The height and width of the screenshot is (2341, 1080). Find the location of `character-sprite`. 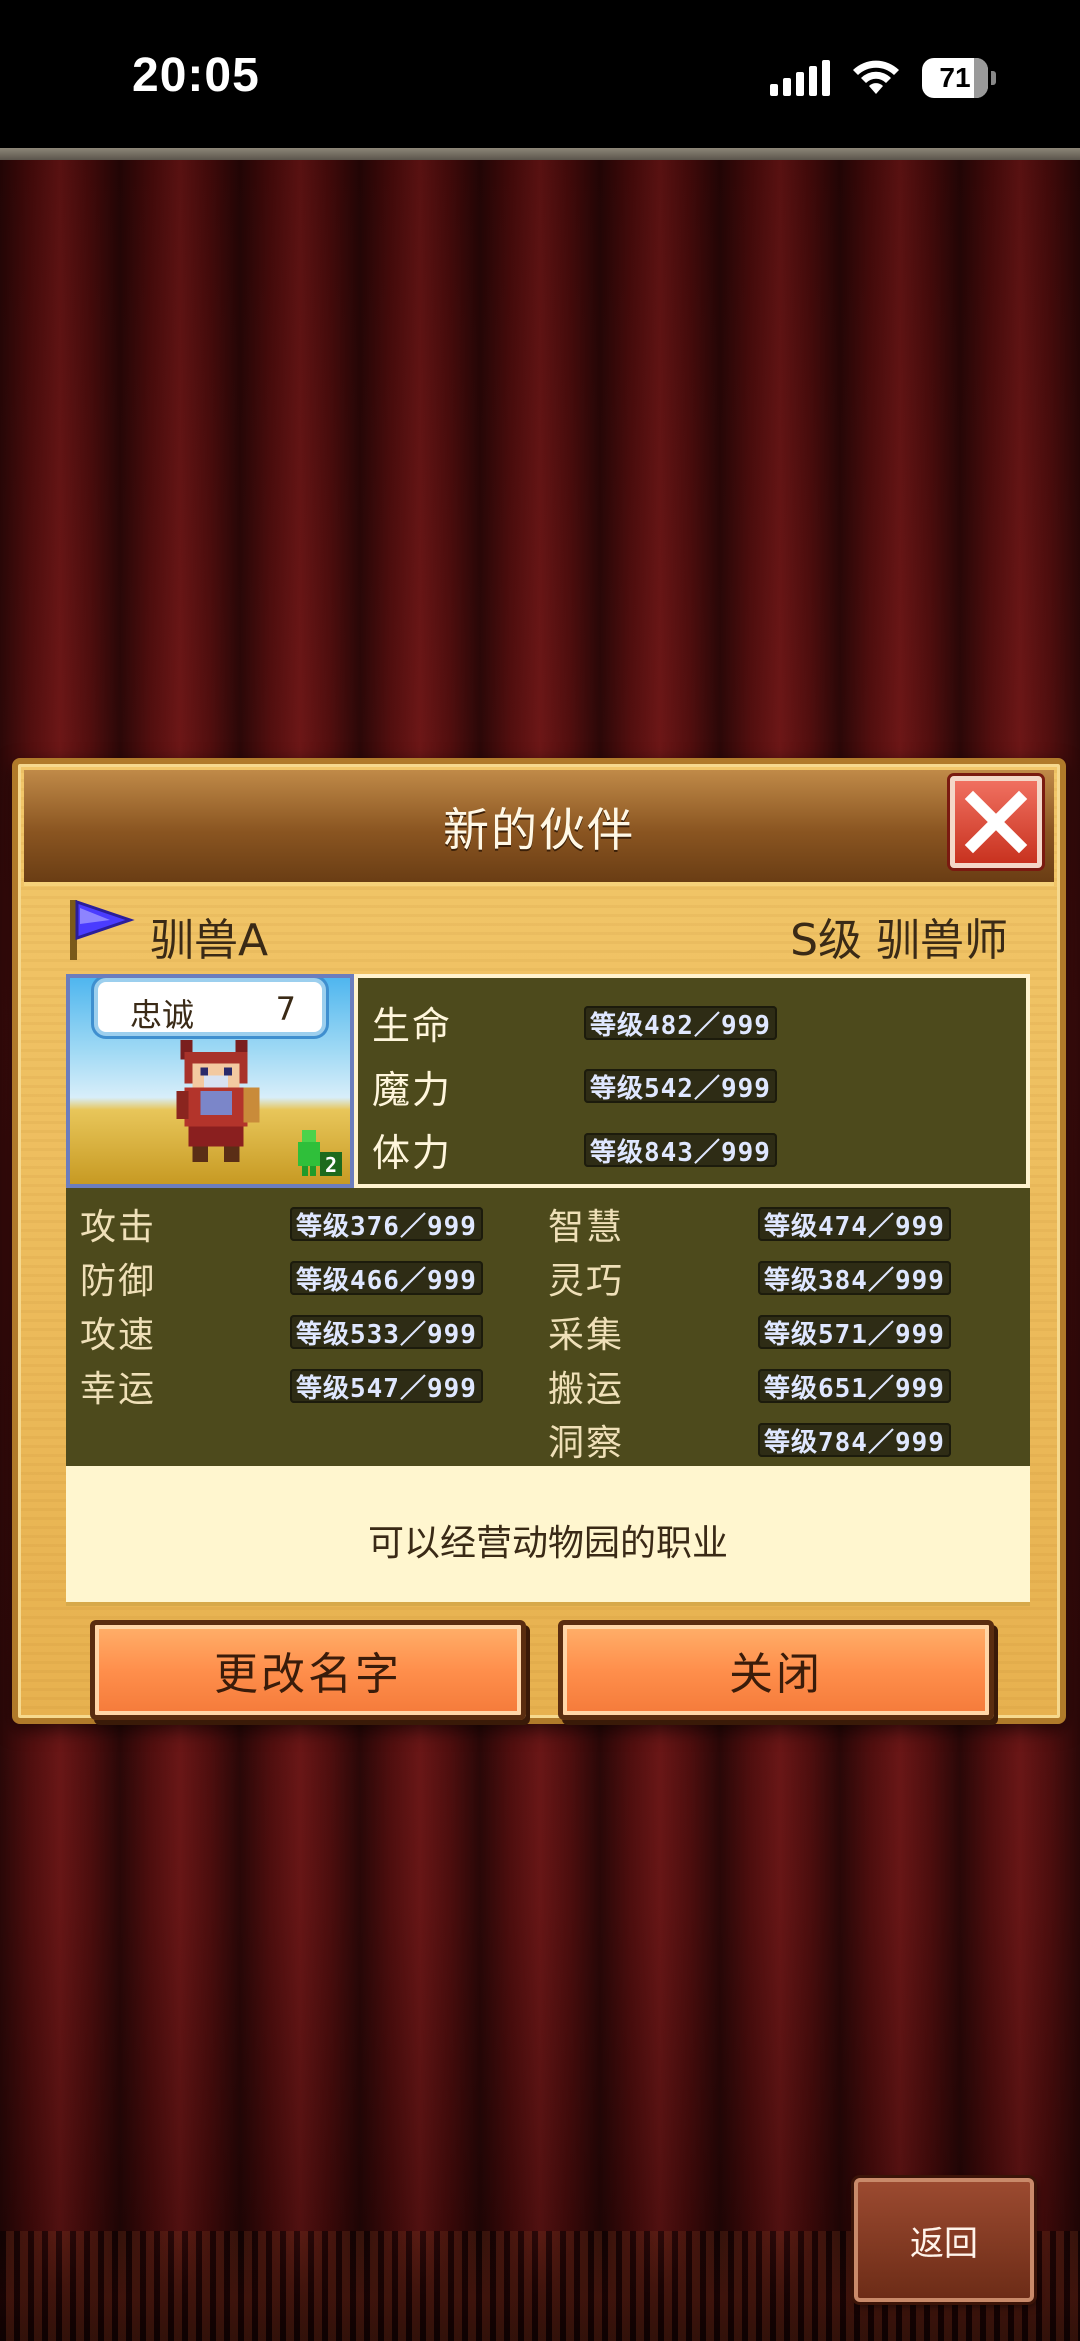

character-sprite is located at coordinates (218, 1101).